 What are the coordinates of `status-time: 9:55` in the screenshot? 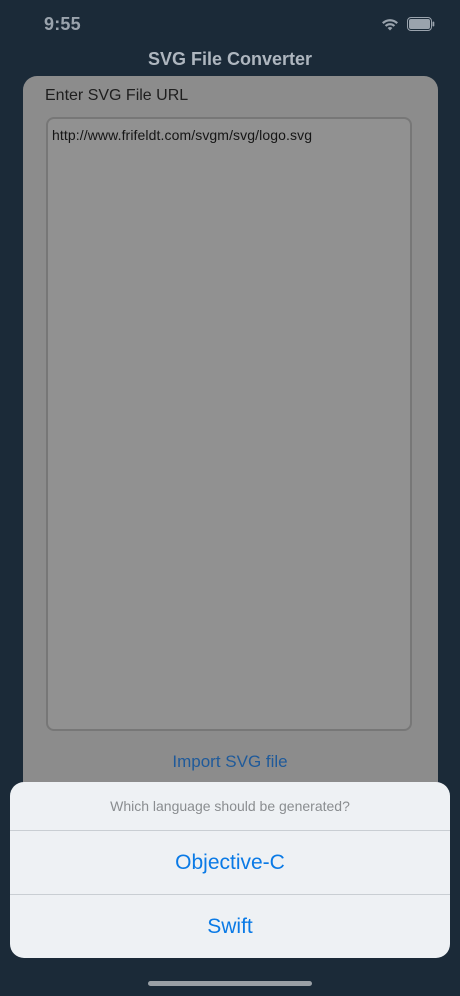 It's located at (62, 24).